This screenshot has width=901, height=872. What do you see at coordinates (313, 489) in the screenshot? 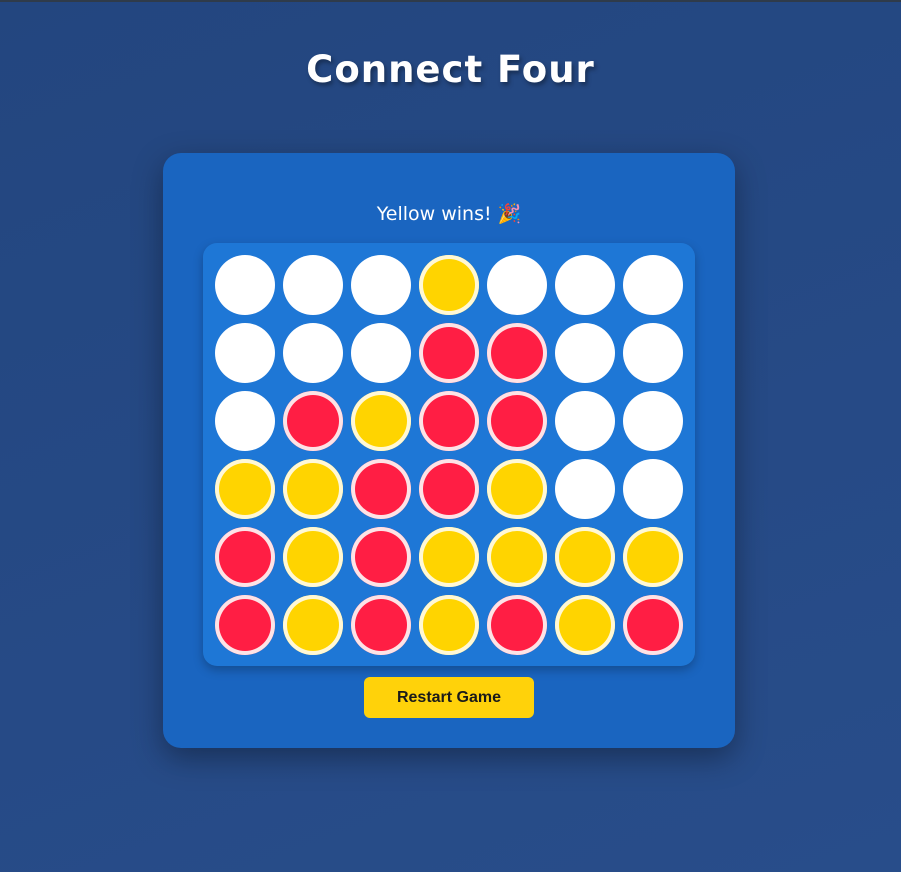
I see `board-cell-r4-c2-yellow-disc` at bounding box center [313, 489].